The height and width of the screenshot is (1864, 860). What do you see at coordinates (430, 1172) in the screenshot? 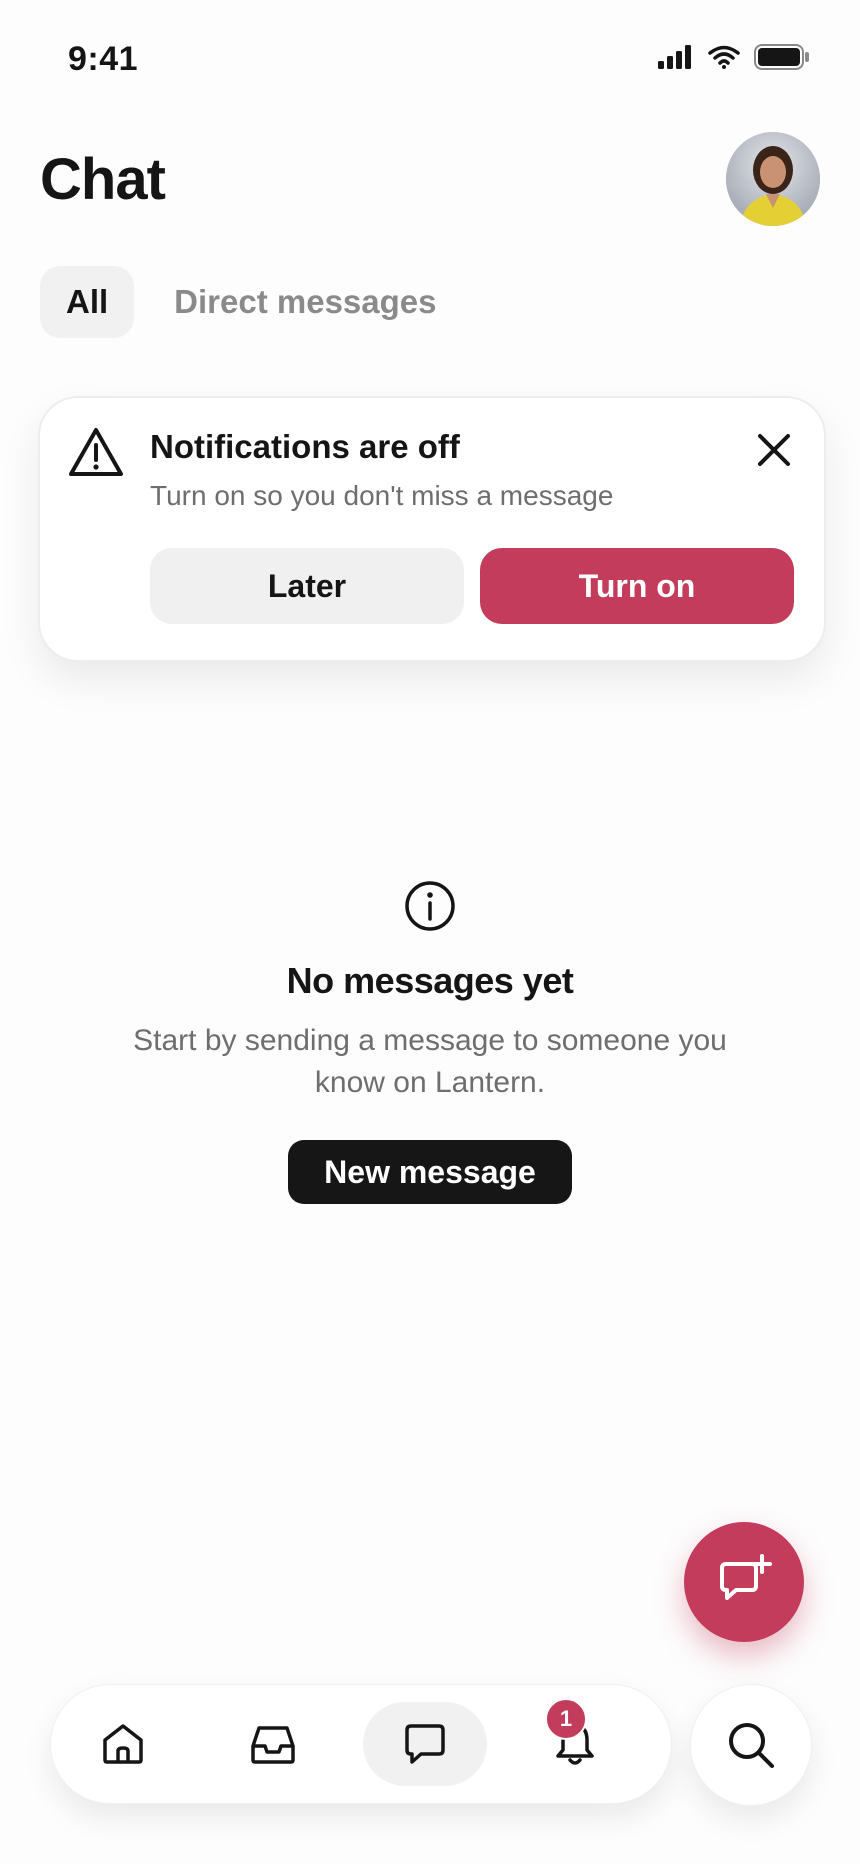
I see `new-message-button: New message` at bounding box center [430, 1172].